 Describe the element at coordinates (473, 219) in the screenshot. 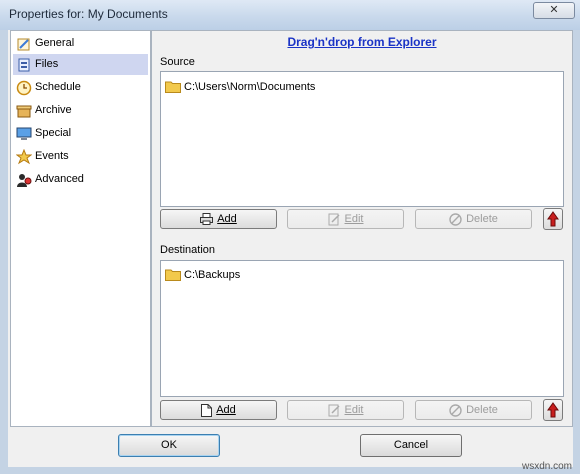

I see `source-delete-button: Delete` at that location.